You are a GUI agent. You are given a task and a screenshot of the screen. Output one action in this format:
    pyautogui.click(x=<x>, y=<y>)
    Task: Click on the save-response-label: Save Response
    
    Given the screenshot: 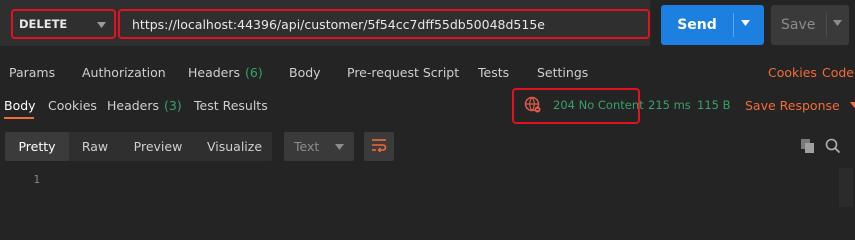 What is the action you would take?
    pyautogui.click(x=792, y=105)
    